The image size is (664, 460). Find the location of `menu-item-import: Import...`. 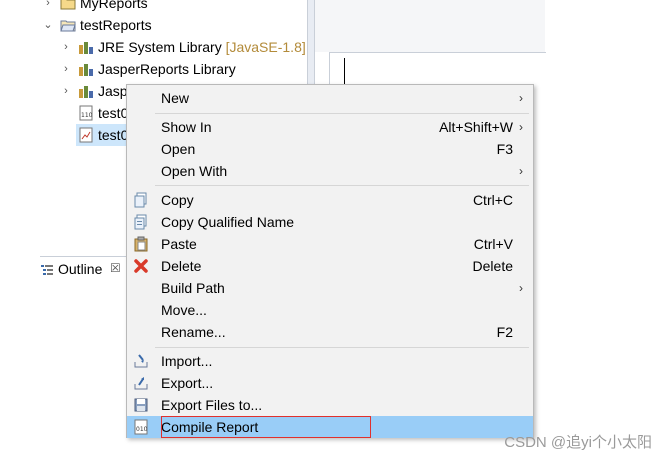

menu-item-import: Import... is located at coordinates (330, 361).